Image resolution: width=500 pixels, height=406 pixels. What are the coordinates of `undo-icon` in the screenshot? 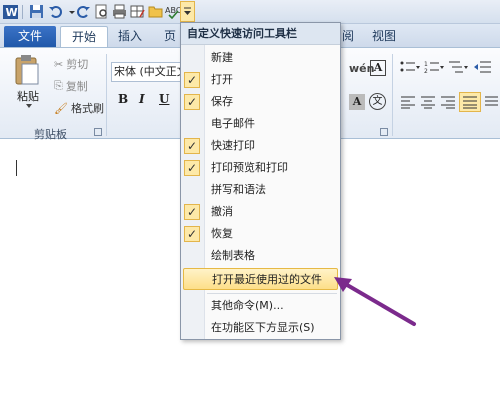 It's located at (55, 11).